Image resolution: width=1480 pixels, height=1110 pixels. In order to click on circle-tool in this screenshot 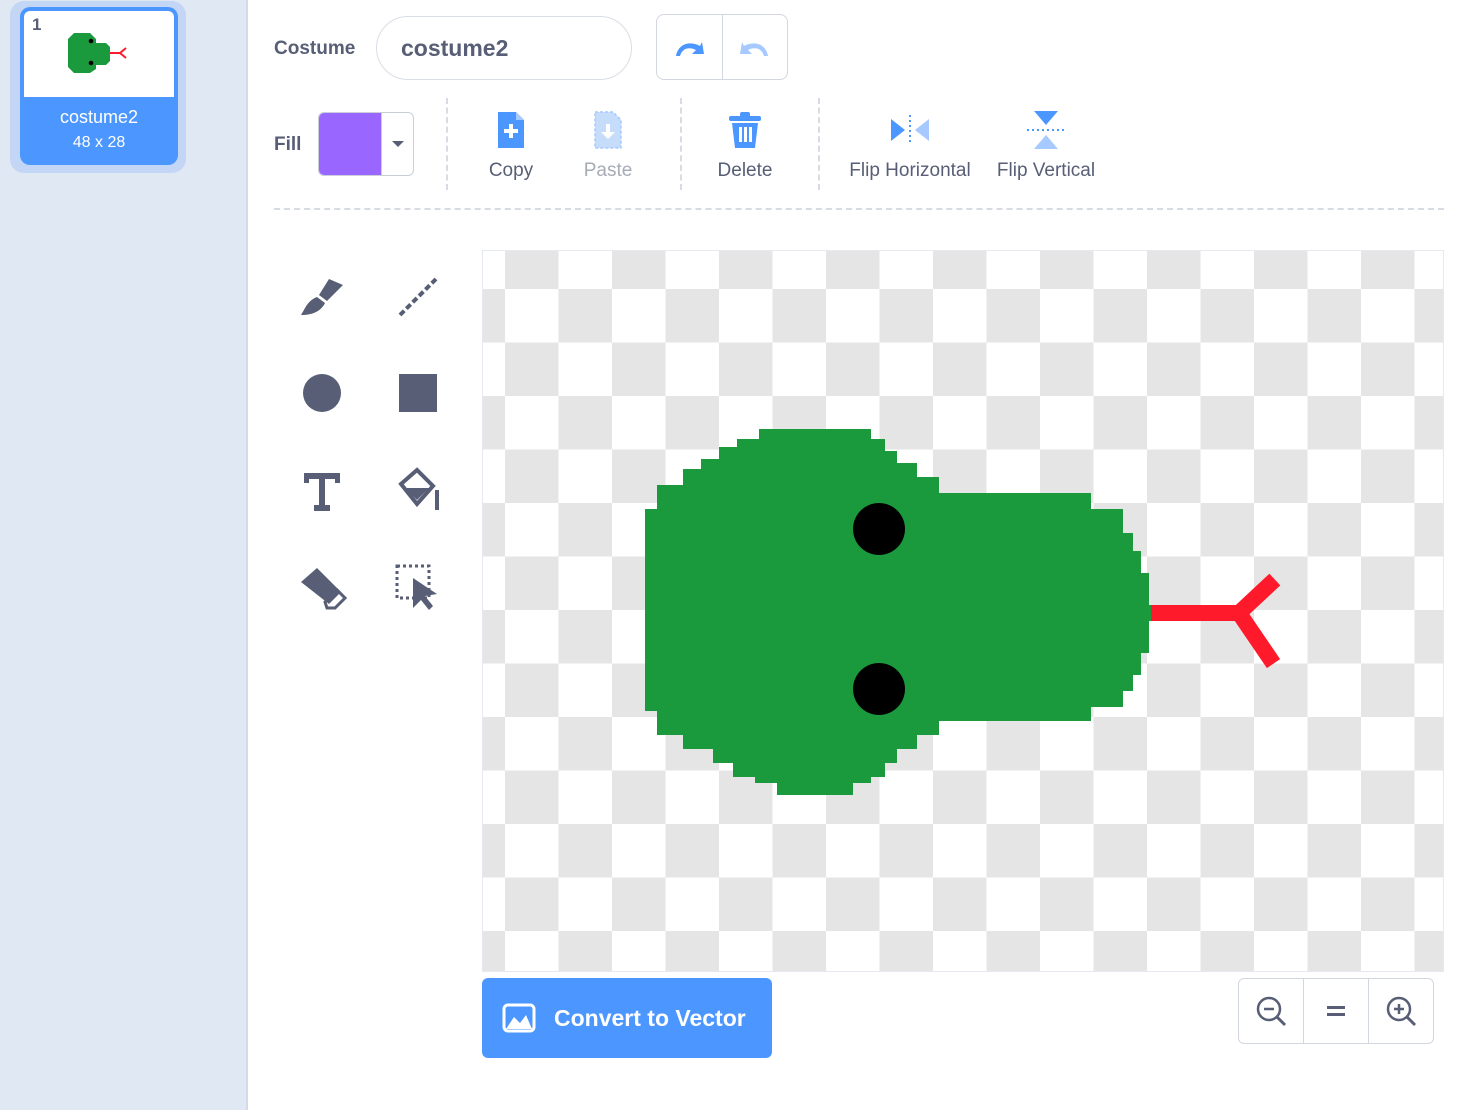, I will do `click(322, 393)`.